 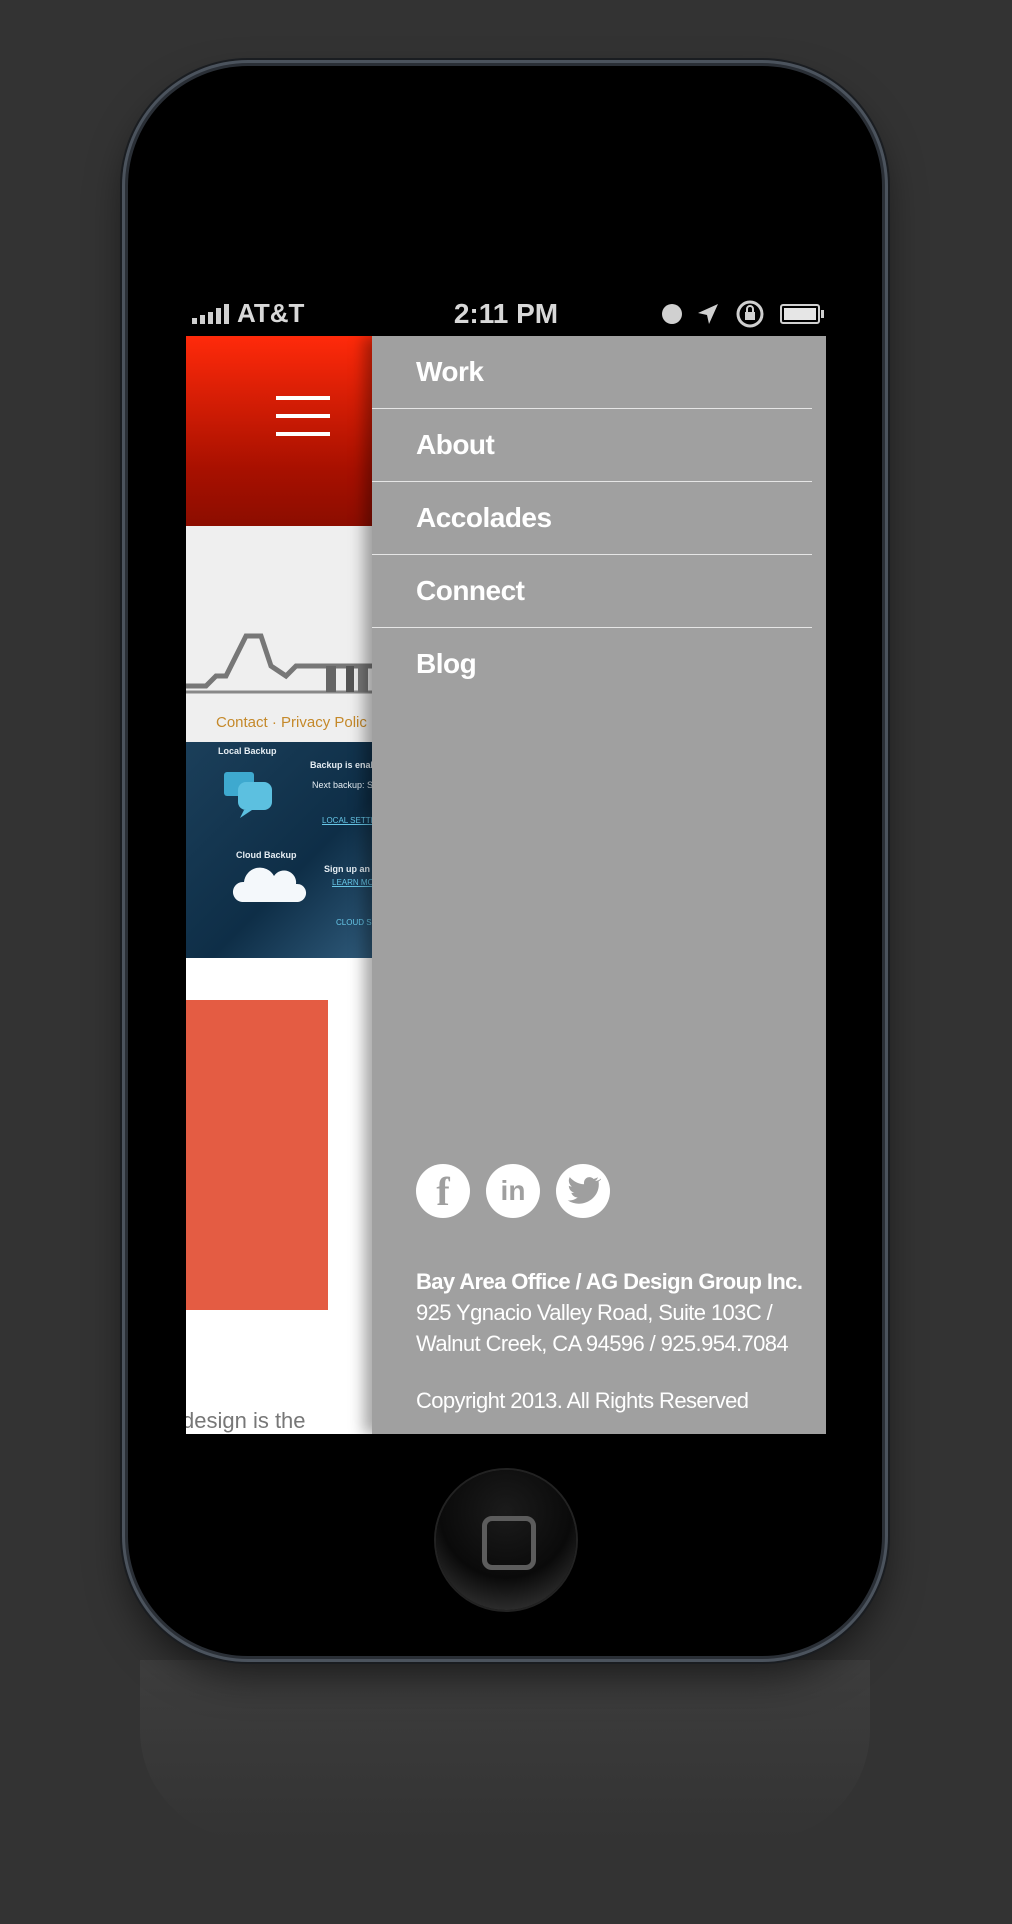 I want to click on social-links: f in, so click(x=513, y=1191).